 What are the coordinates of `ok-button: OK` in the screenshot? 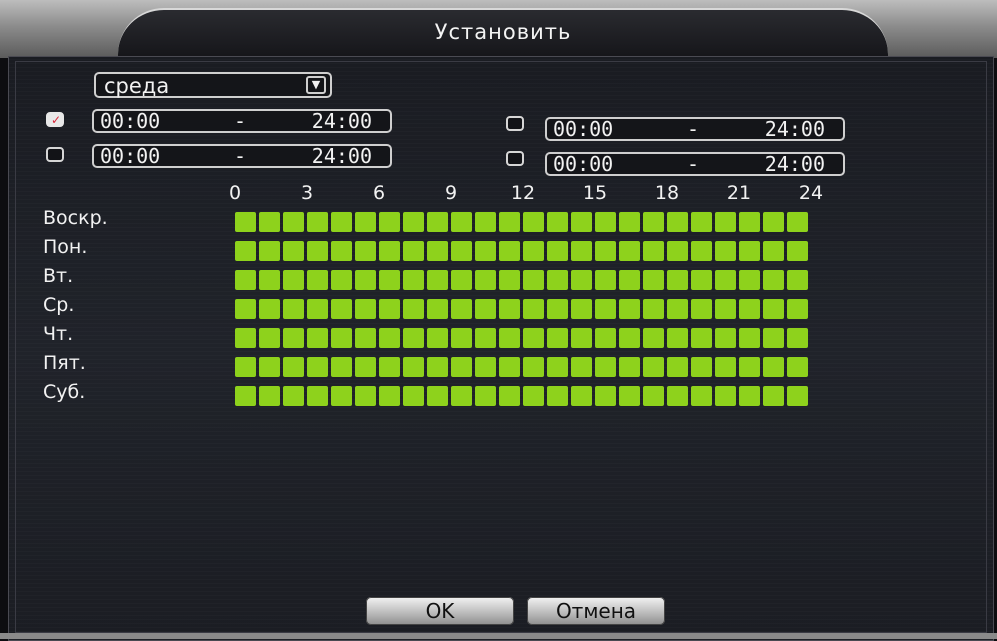 It's located at (440, 611).